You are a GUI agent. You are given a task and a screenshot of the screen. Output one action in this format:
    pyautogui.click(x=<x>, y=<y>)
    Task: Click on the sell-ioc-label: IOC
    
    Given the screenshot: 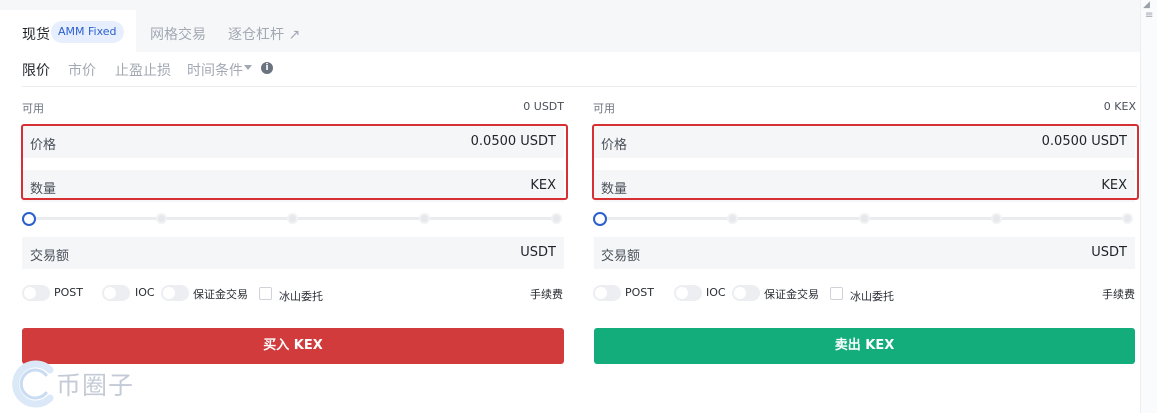 What is the action you would take?
    pyautogui.click(x=716, y=292)
    